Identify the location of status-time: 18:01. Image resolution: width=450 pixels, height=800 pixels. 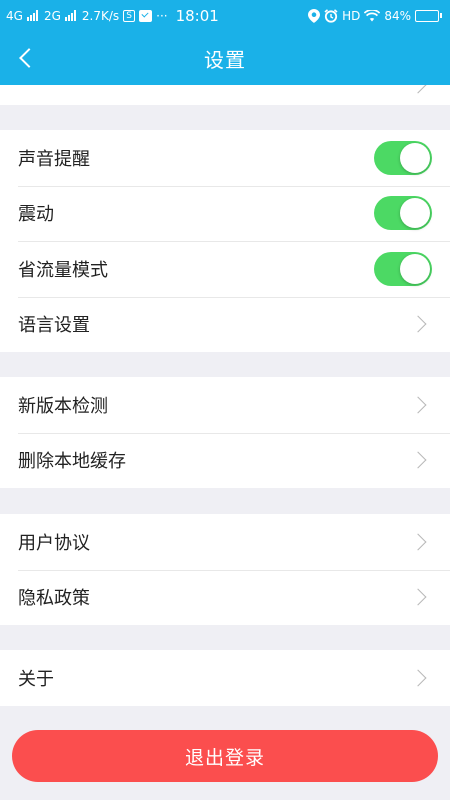
(197, 15).